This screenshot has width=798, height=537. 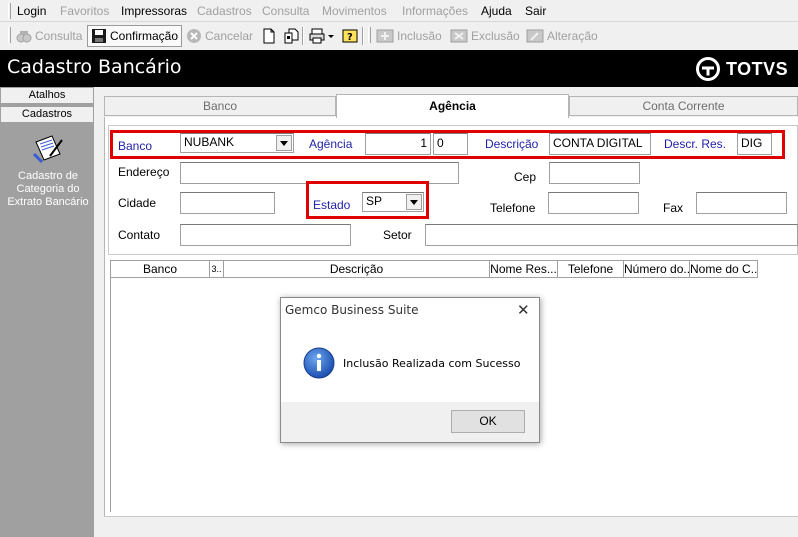 What do you see at coordinates (332, 205) in the screenshot?
I see `estado-label: Estado` at bounding box center [332, 205].